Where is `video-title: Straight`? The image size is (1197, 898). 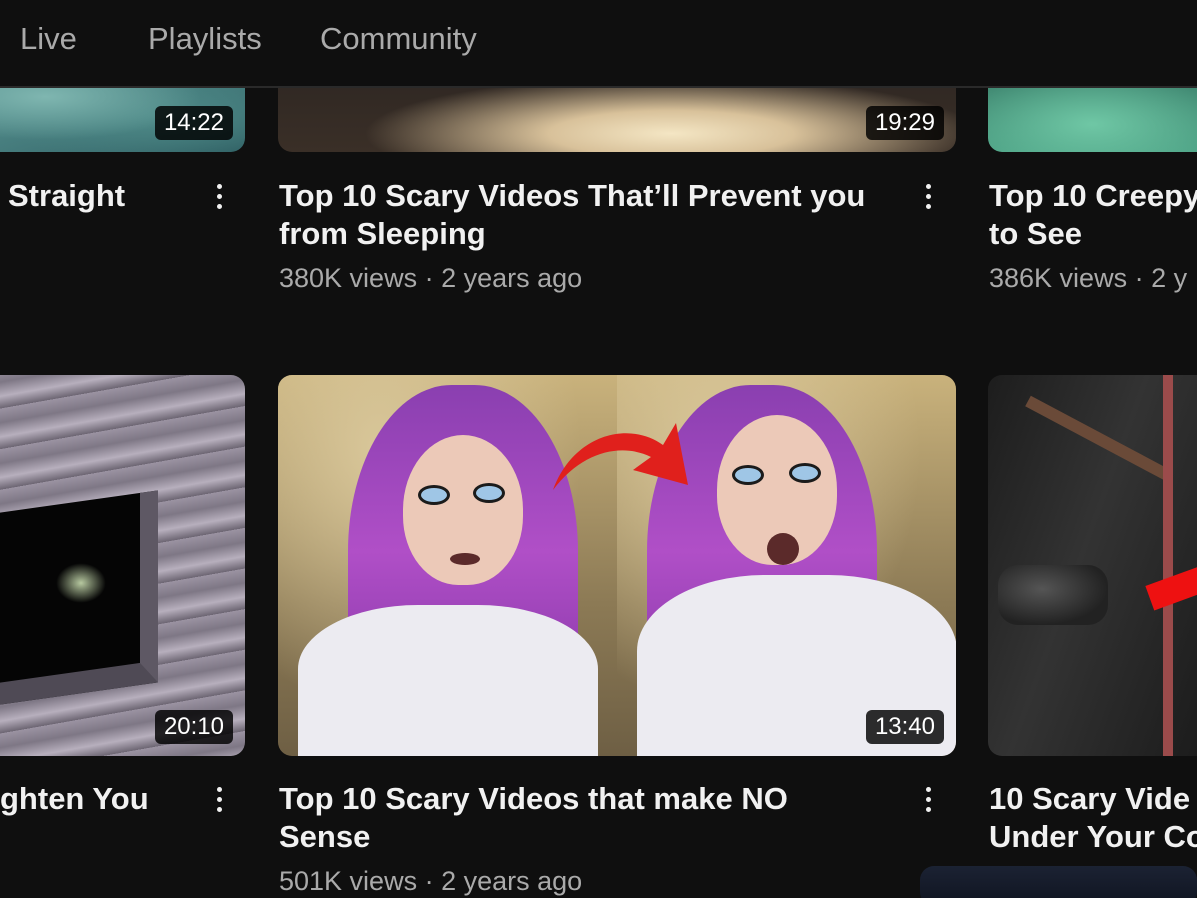
video-title: Straight is located at coordinates (66, 196).